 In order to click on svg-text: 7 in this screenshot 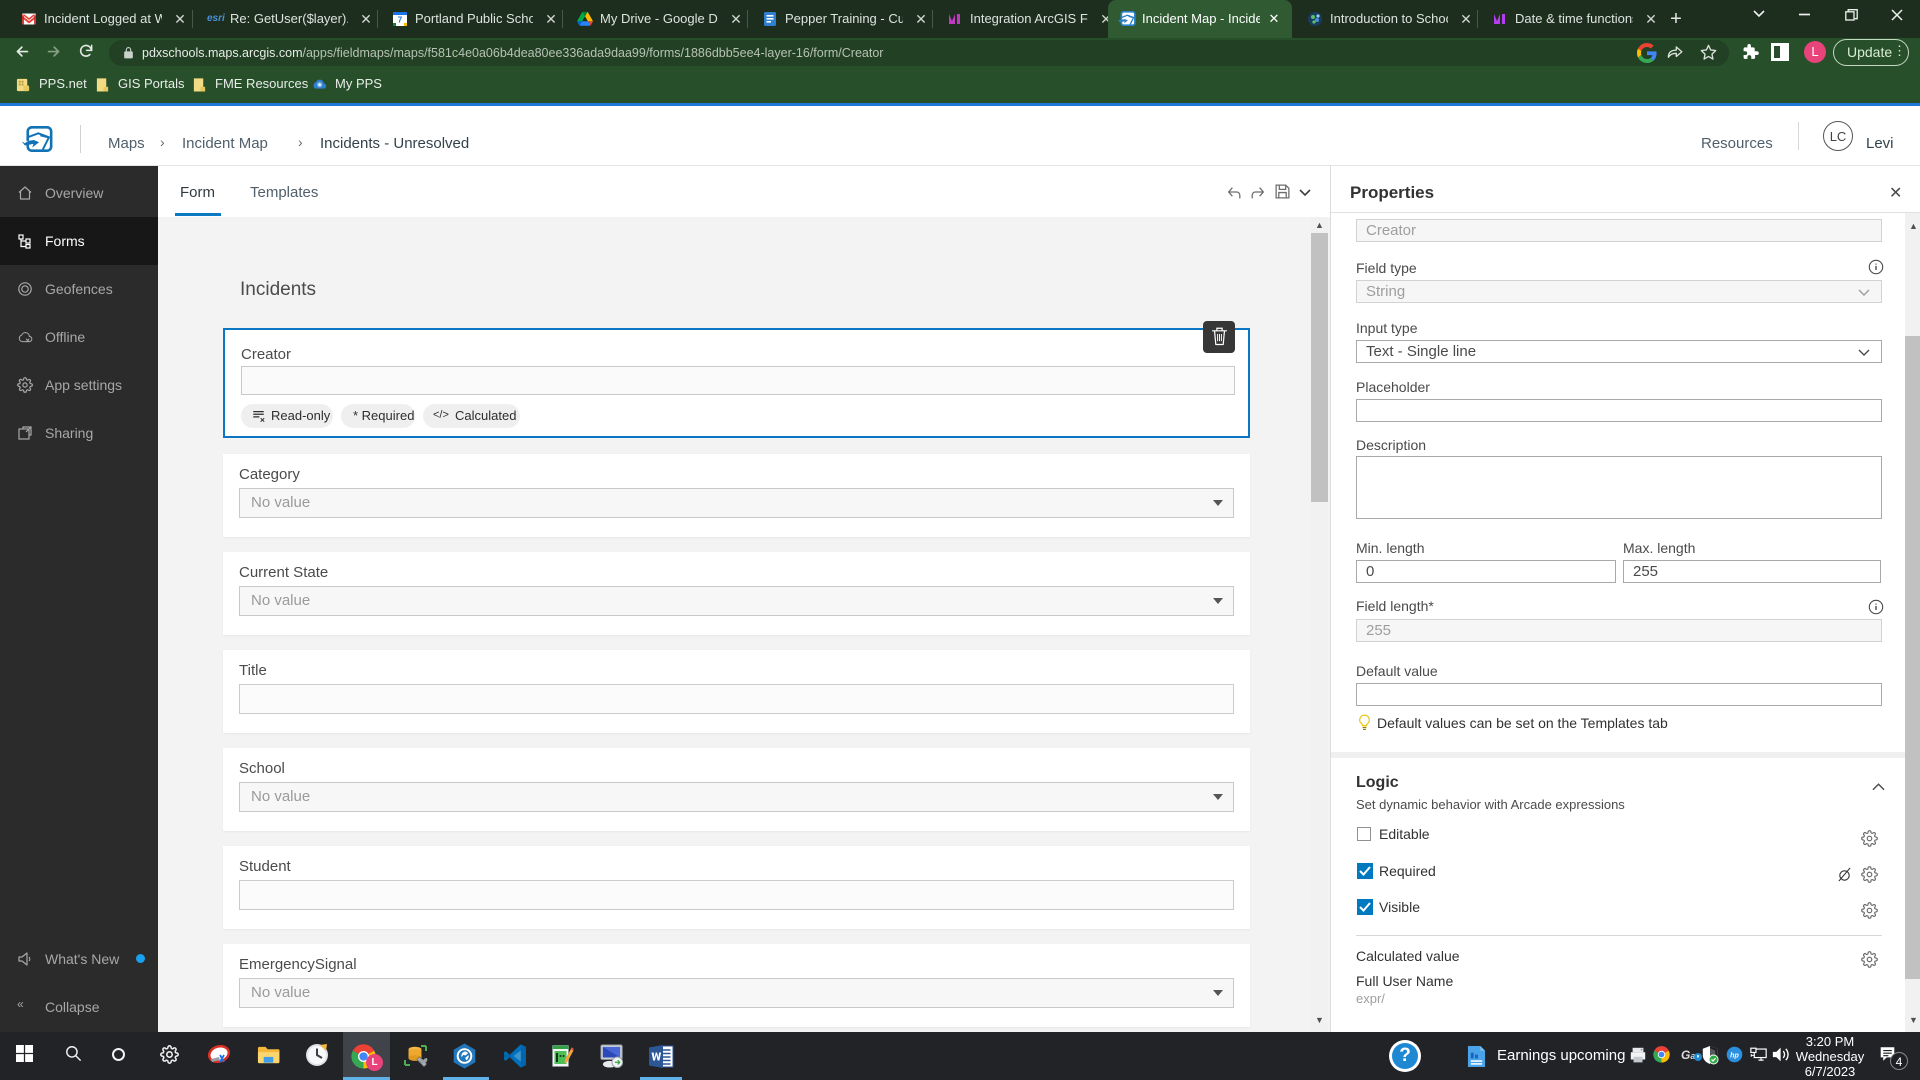, I will do `click(400, 20)`.